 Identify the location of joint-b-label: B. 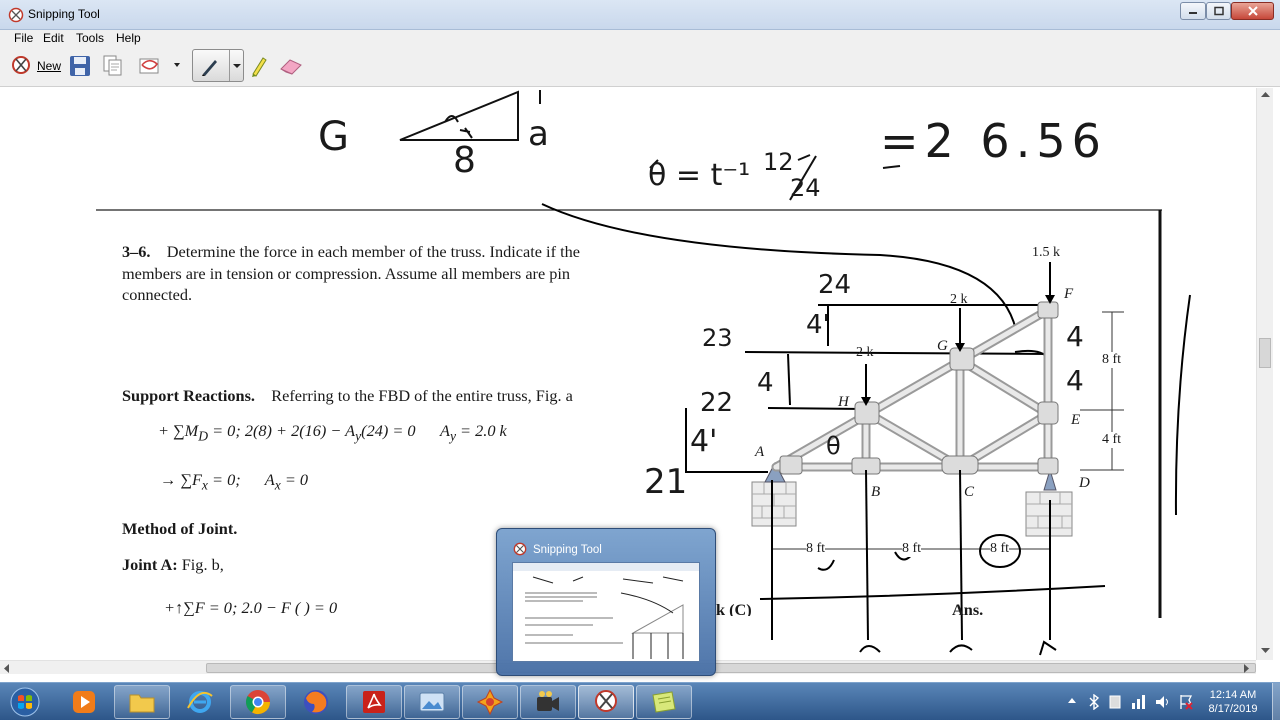
(876, 492).